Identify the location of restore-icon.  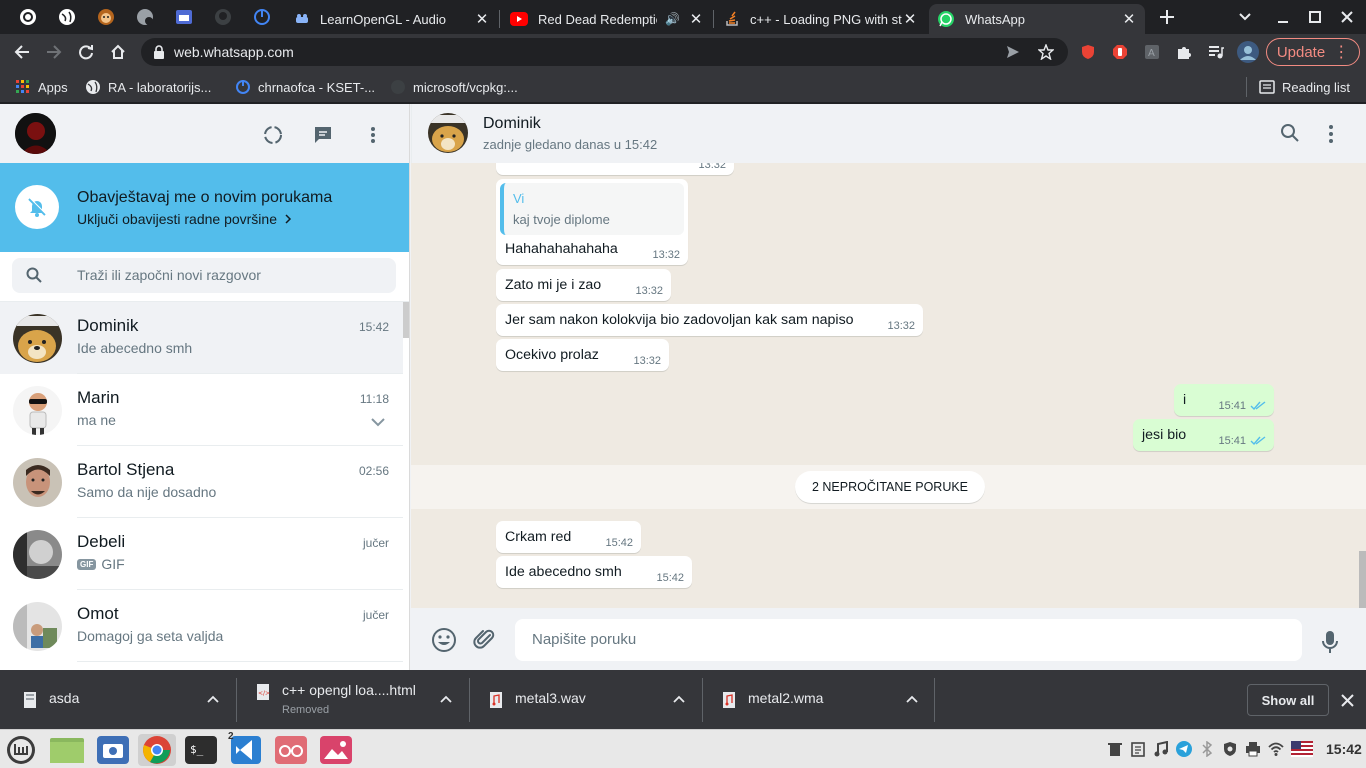
(1315, 17).